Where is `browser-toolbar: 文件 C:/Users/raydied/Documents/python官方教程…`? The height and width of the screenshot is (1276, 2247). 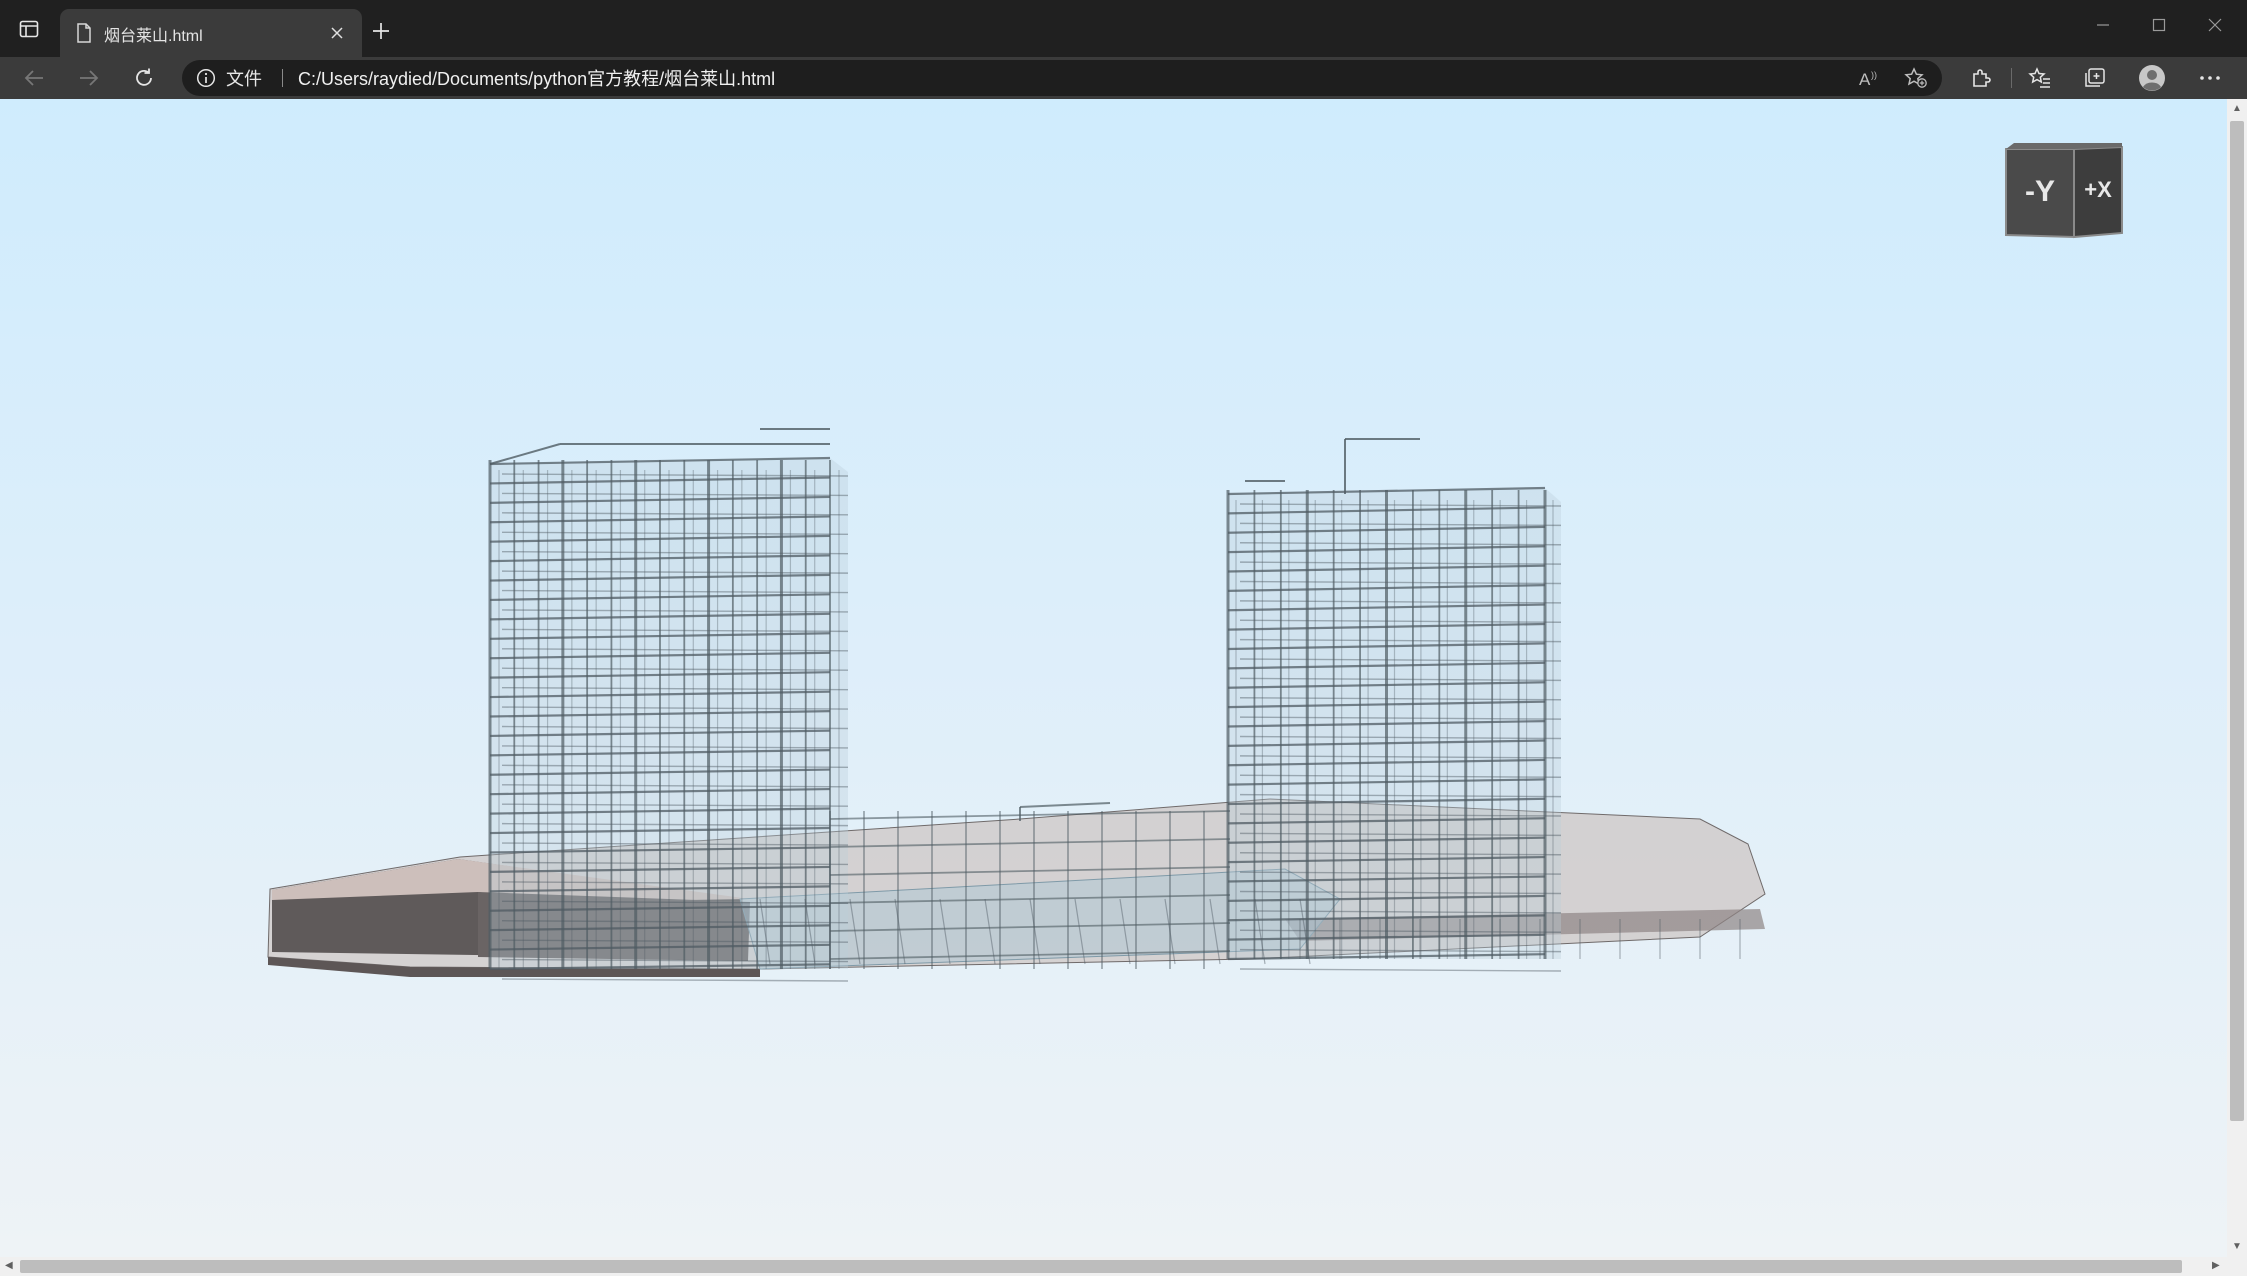
browser-toolbar: 文件 C:/Users/raydied/Documents/python官方教程… is located at coordinates (1123, 78).